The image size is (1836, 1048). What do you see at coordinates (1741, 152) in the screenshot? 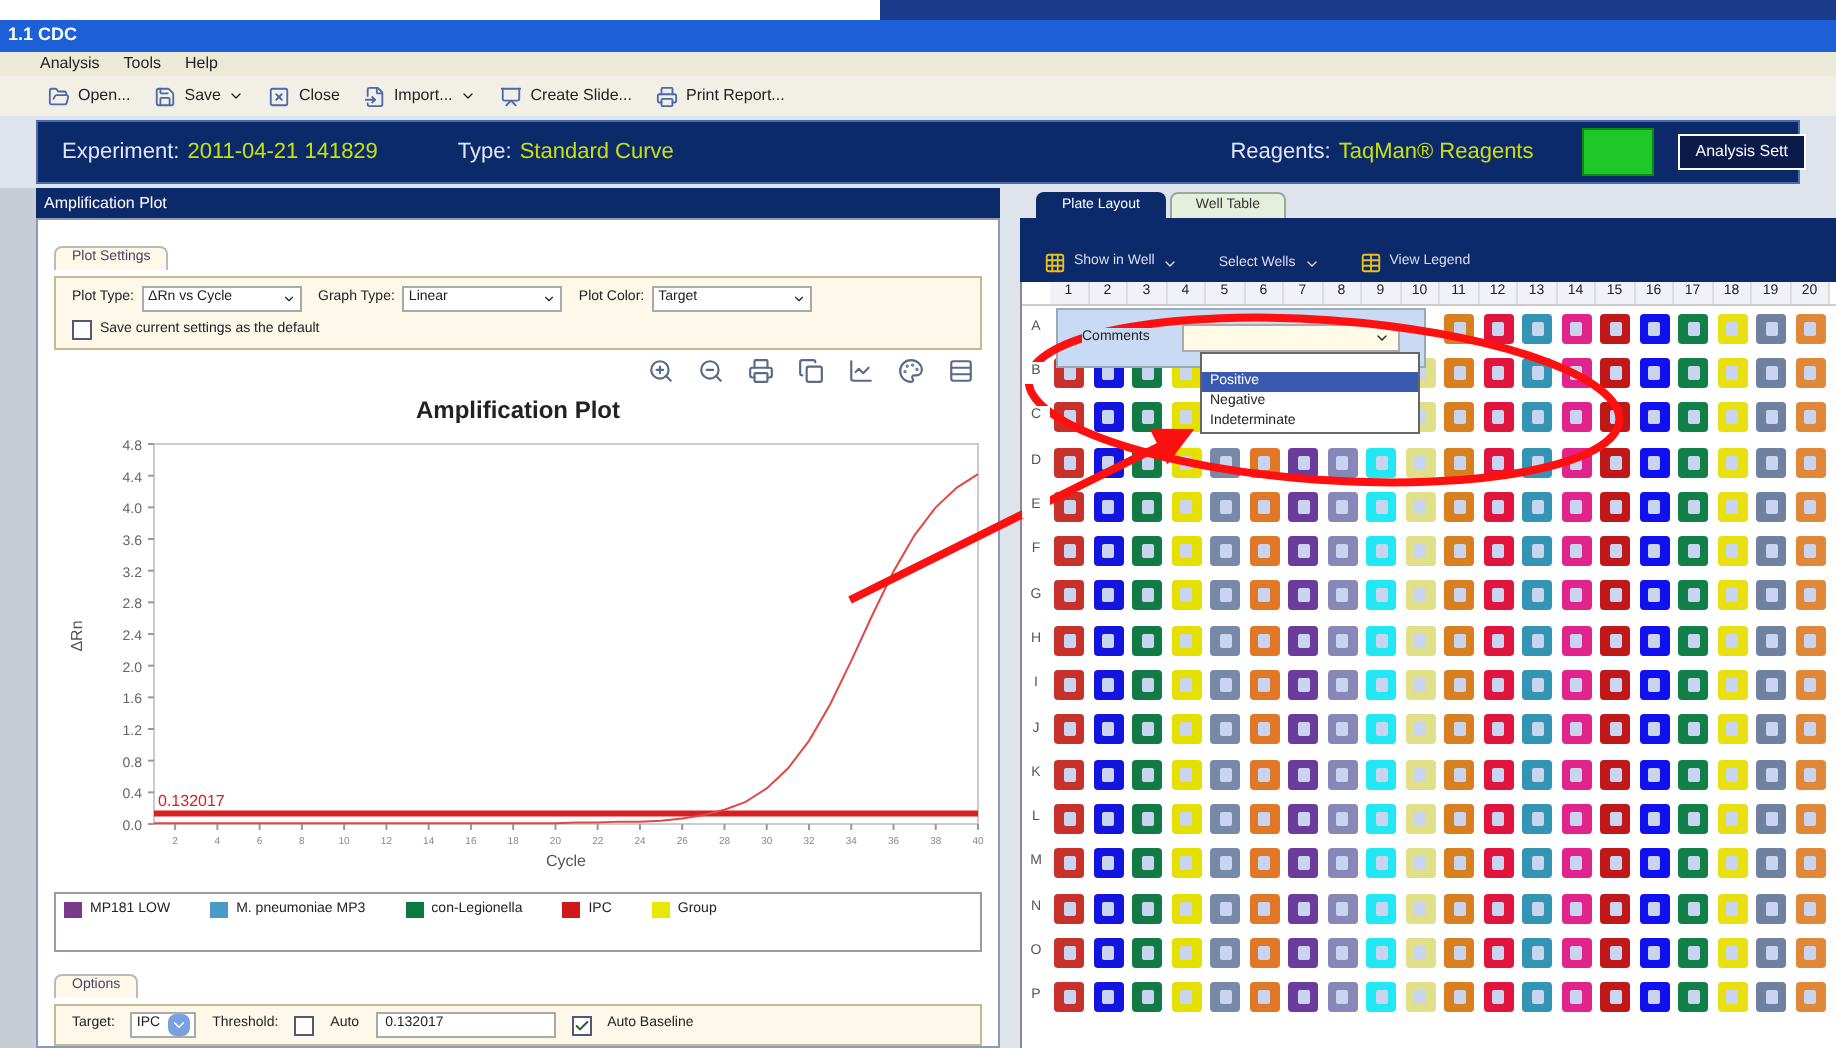
I see `analysis-settings-button: Analysis Sett` at bounding box center [1741, 152].